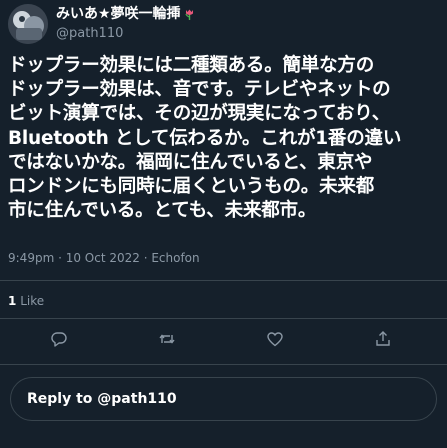  I want to click on retweet-icon, so click(167, 339).